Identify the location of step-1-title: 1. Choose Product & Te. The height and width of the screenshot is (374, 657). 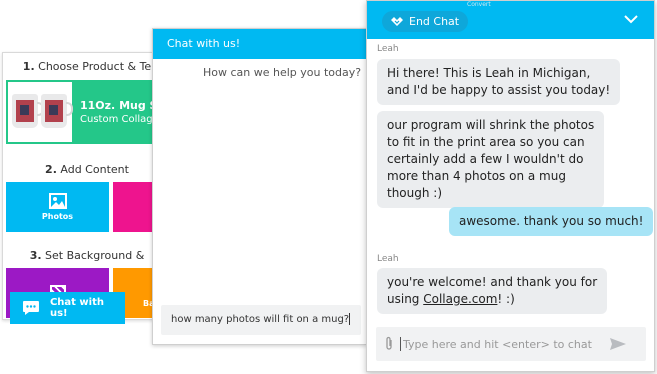
(87, 66).